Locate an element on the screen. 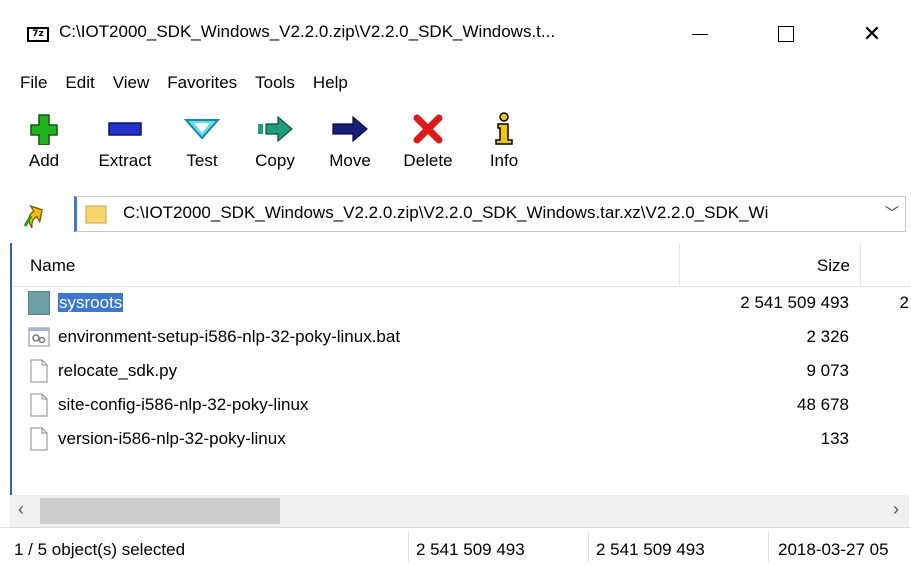 The width and height of the screenshot is (911, 566). file-size: 2 326 is located at coordinates (827, 336).